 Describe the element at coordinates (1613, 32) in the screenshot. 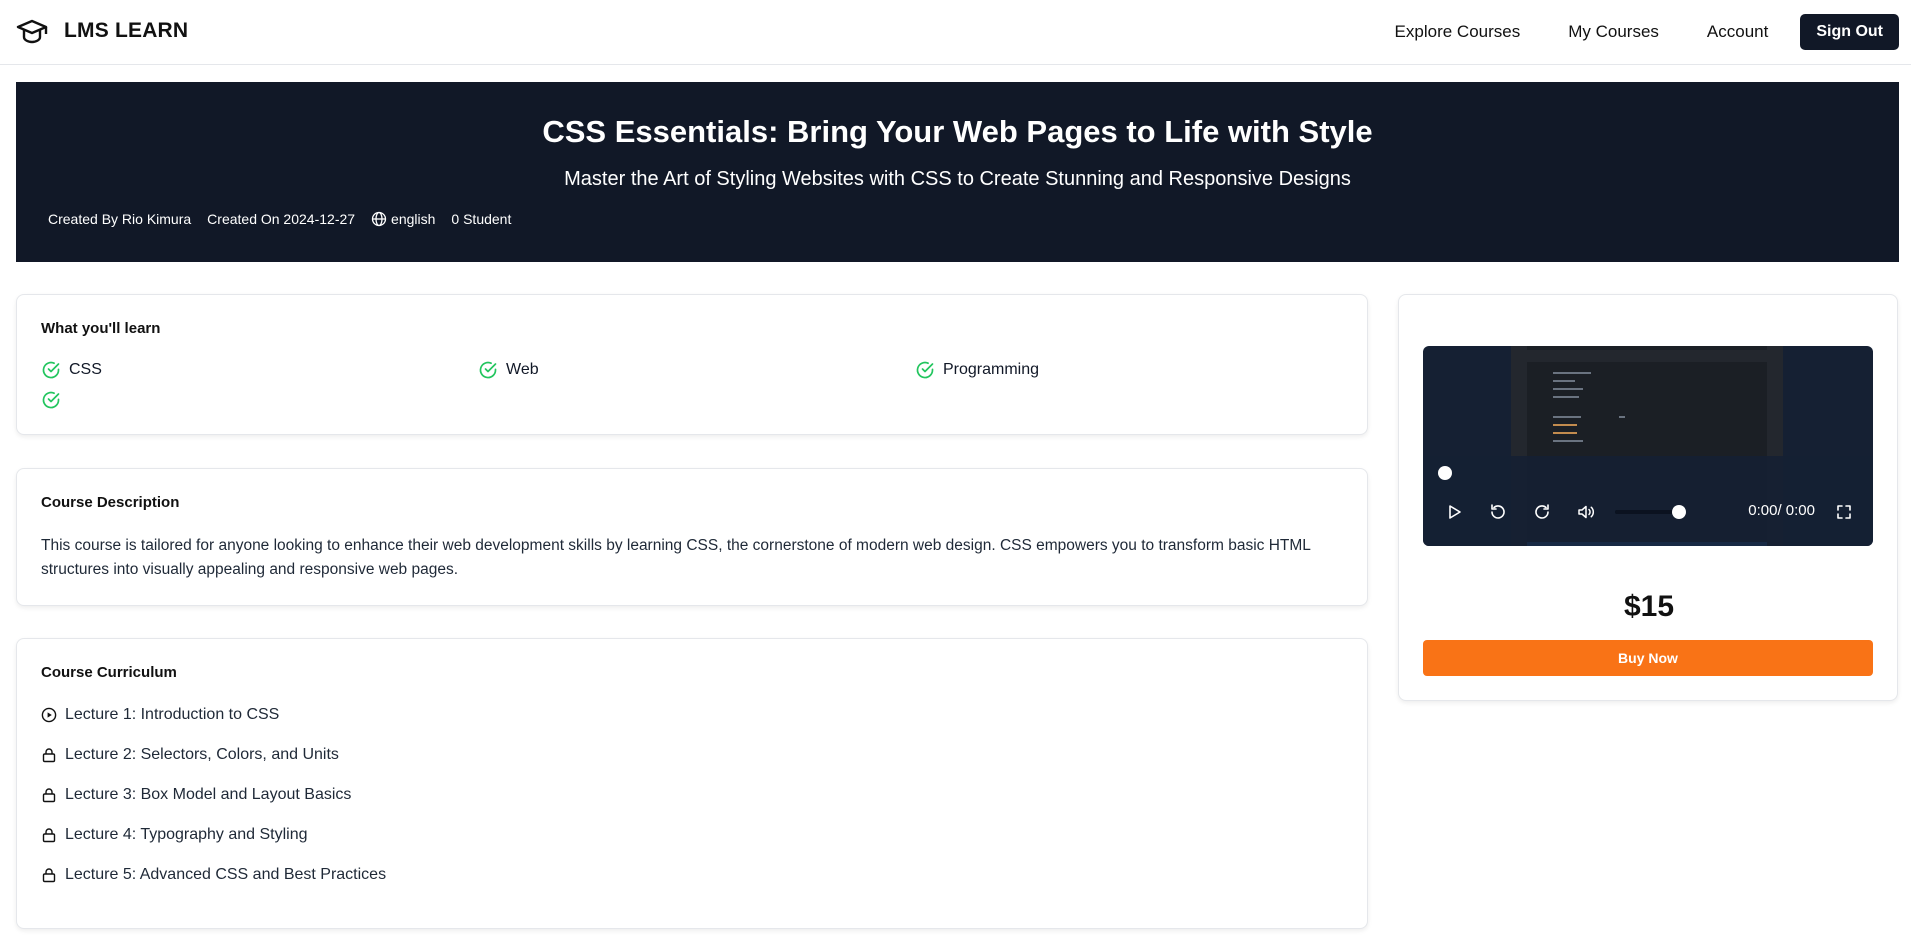

I see `nav-my-courses: My Courses` at that location.